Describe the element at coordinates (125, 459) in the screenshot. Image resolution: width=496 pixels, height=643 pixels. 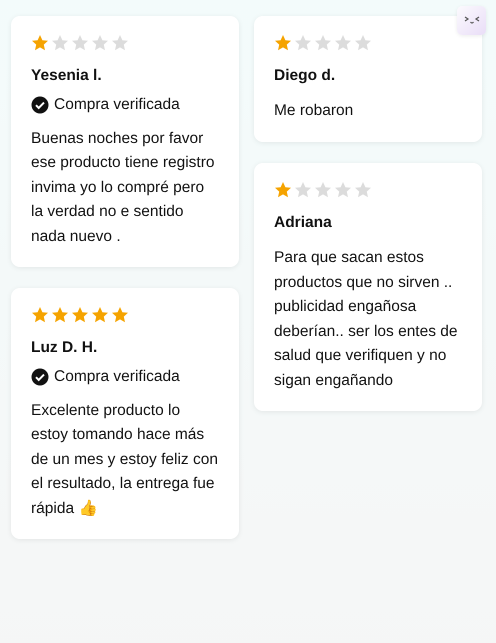
I see `review-text: Excelente producto lo estoy tomando hace más de un mes y estoy feliz con el resultado, la entrega fue rápida 👍` at that location.